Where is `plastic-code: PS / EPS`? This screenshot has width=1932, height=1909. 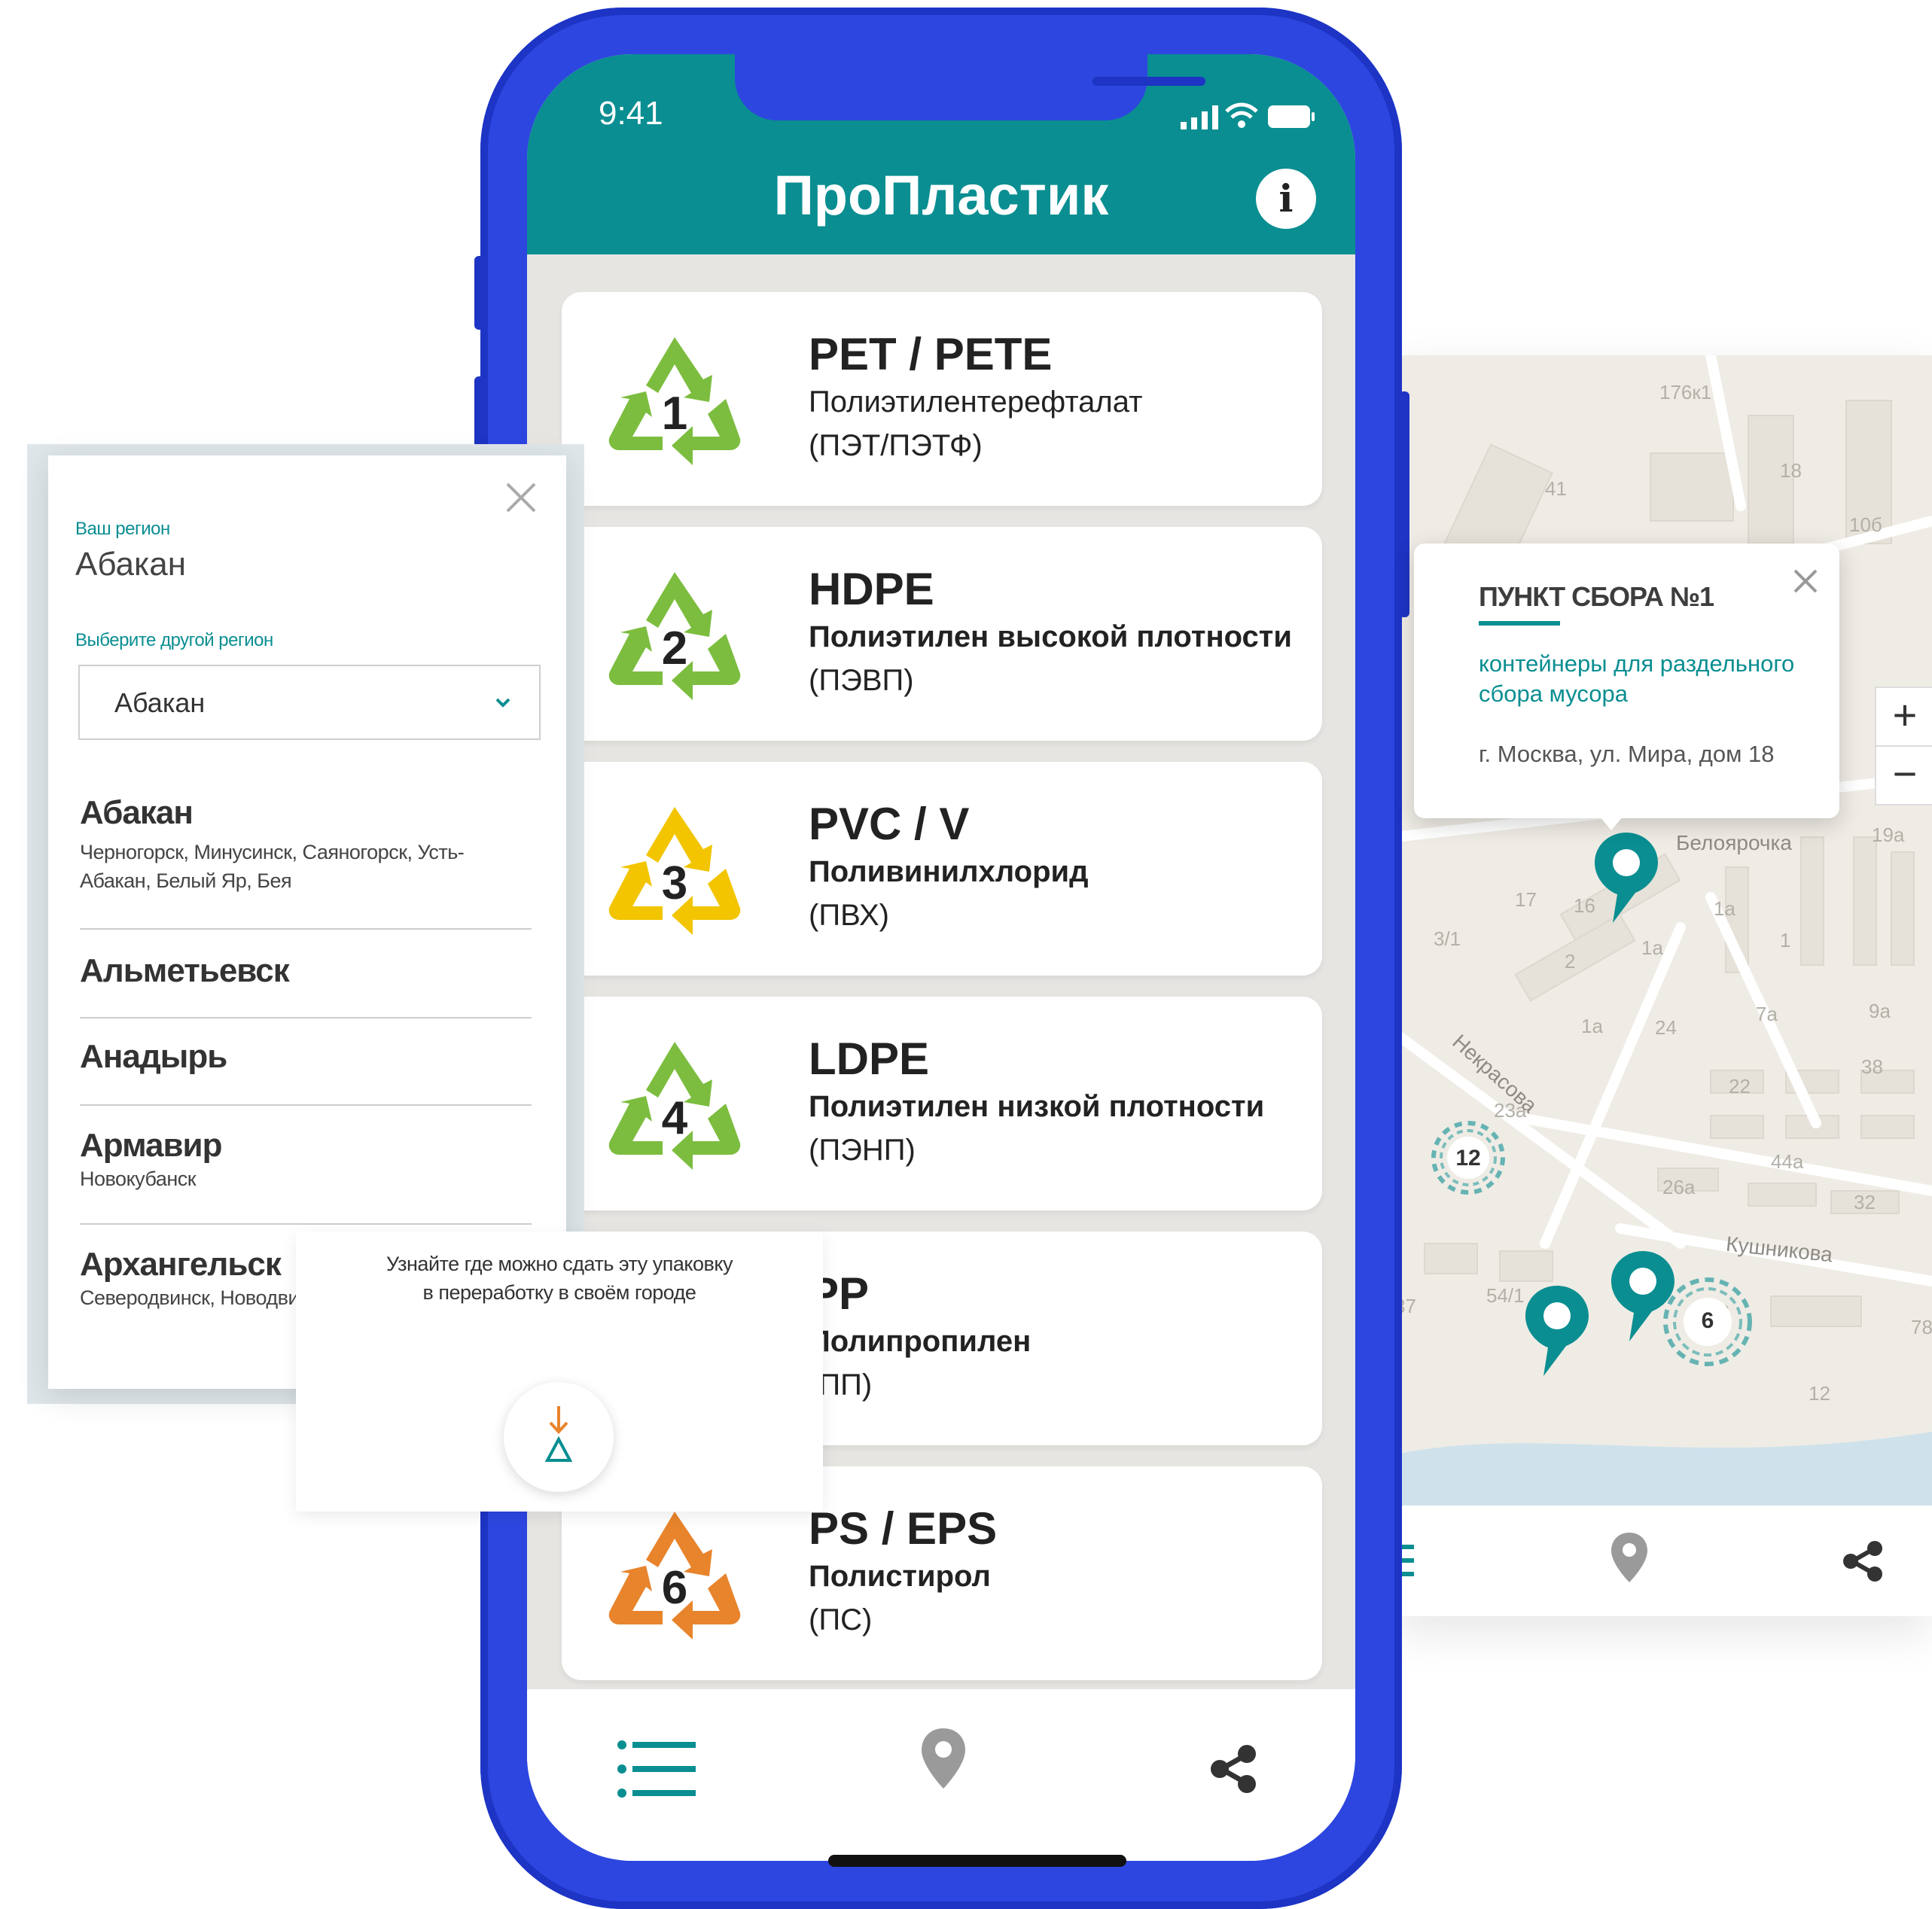 plastic-code: PS / EPS is located at coordinates (903, 1528).